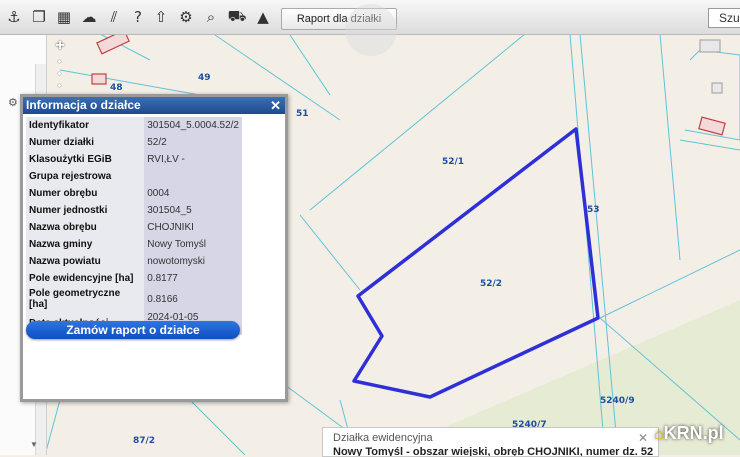  I want to click on table-row: Nazwa gminy Nowy Tomyśl, so click(134, 244).